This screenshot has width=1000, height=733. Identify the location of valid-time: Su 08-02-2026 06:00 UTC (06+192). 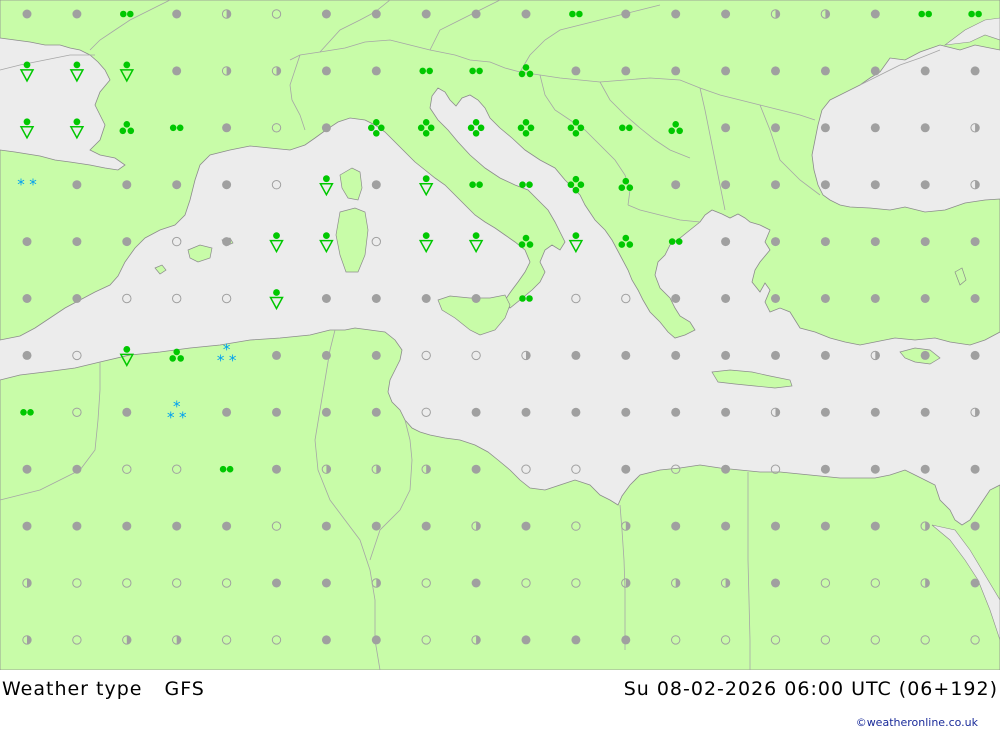
(810, 689).